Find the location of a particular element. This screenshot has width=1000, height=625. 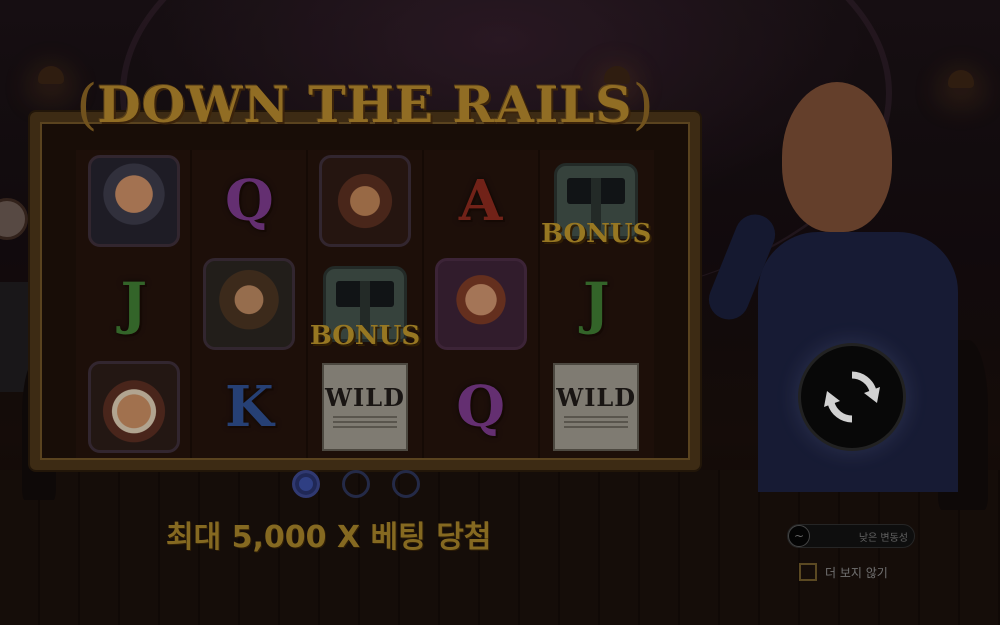

reel-cell: K is located at coordinates (250, 406).